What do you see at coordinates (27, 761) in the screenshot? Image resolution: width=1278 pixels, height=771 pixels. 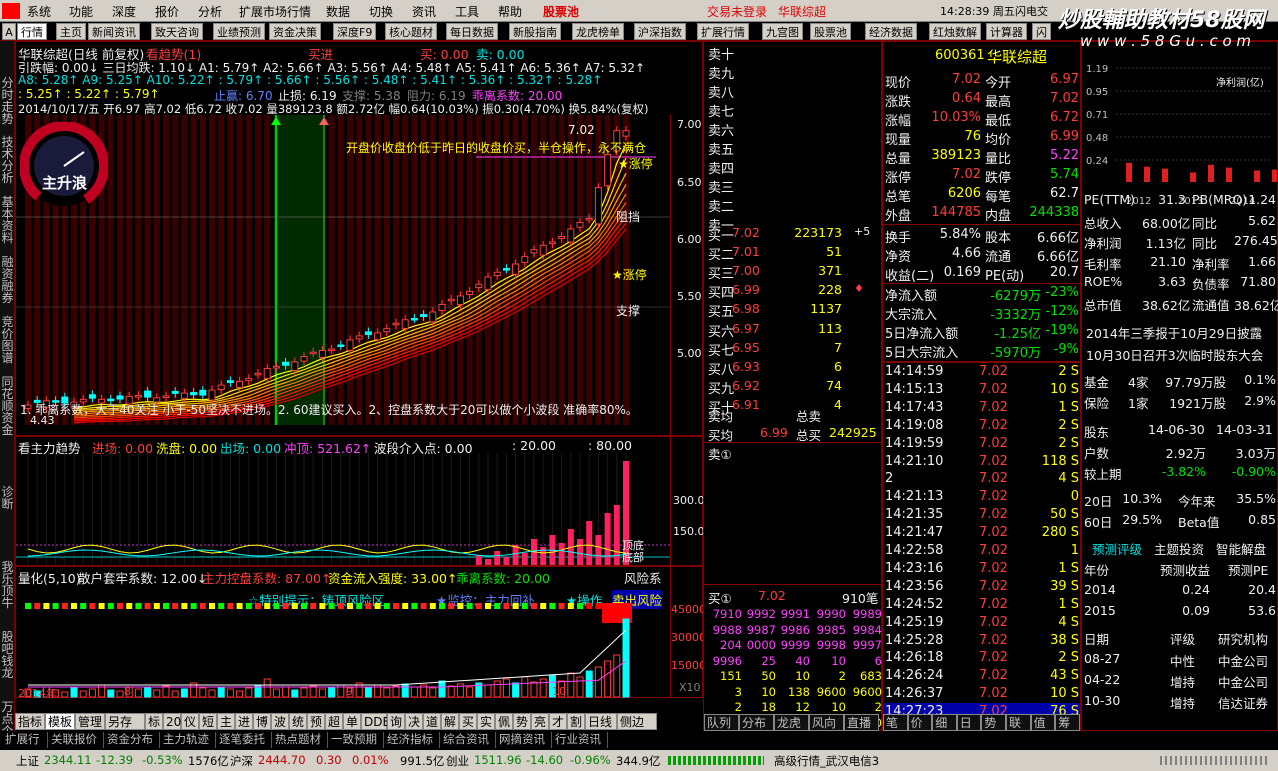 I see `sh-index-name: 上证` at bounding box center [27, 761].